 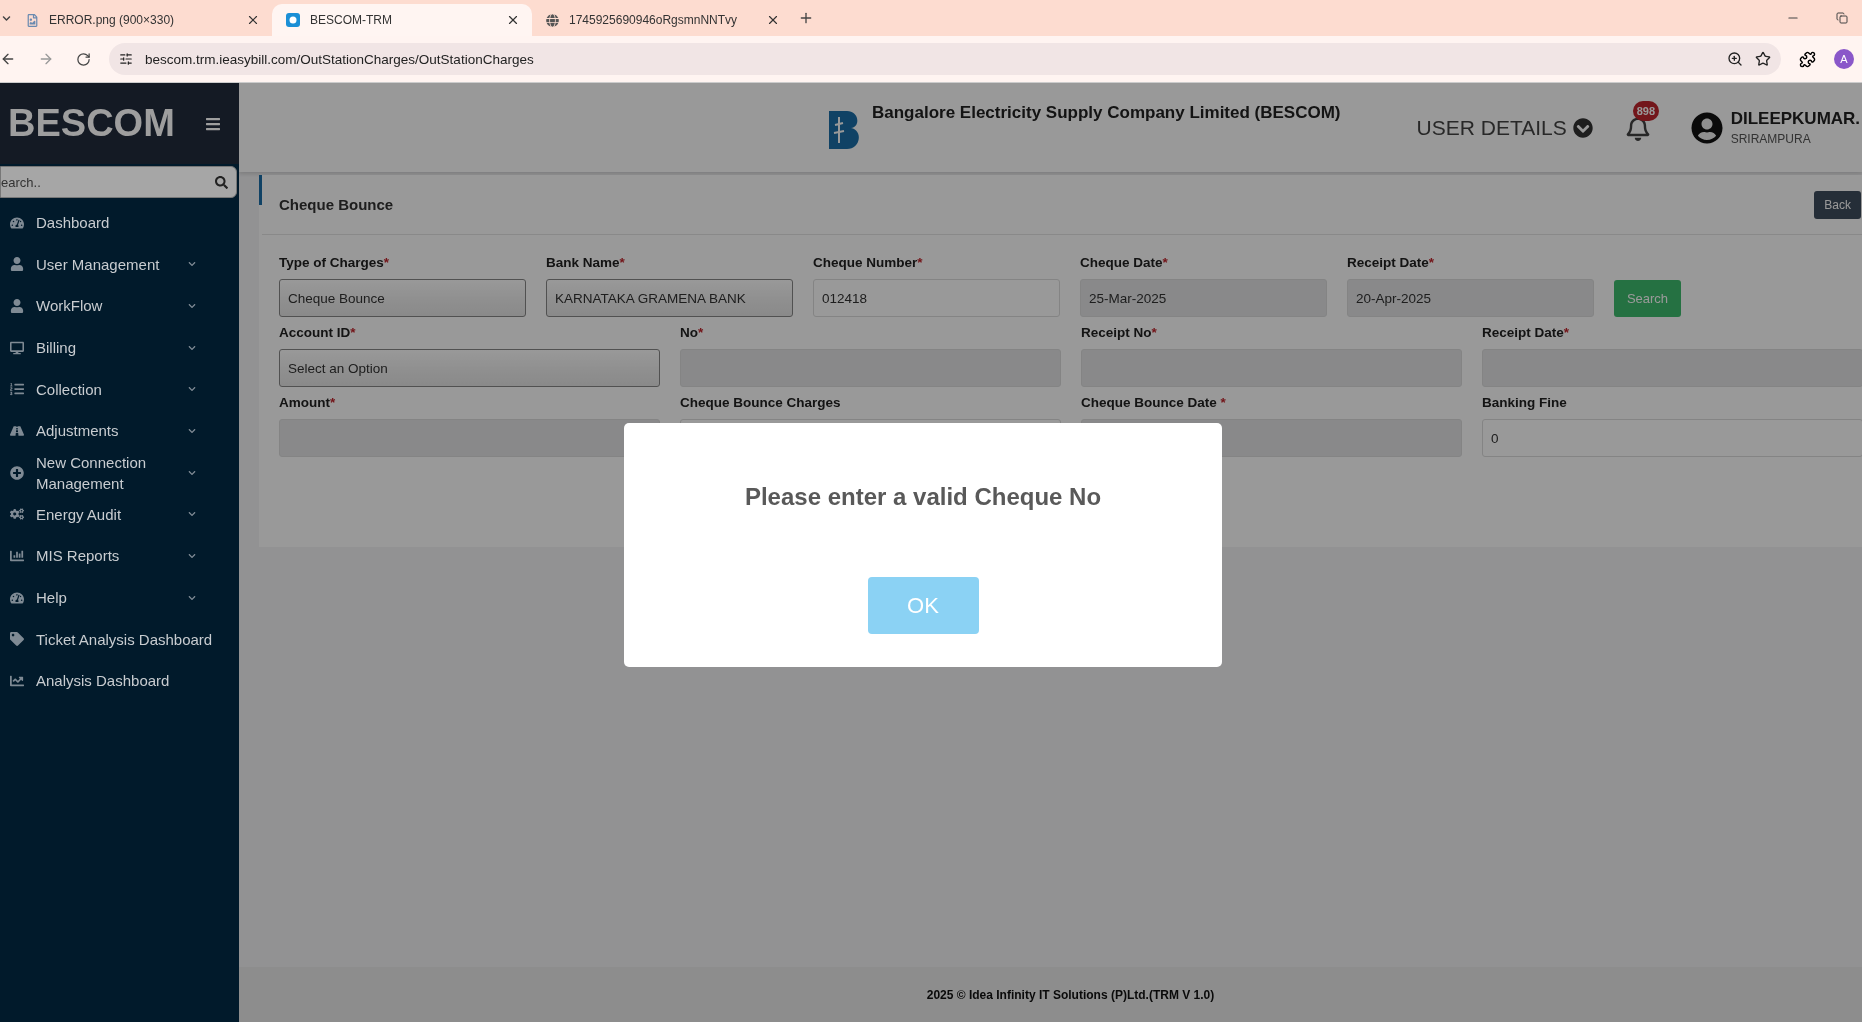 I want to click on sidebar-item: Analysis Dashboard, so click(x=119, y=680).